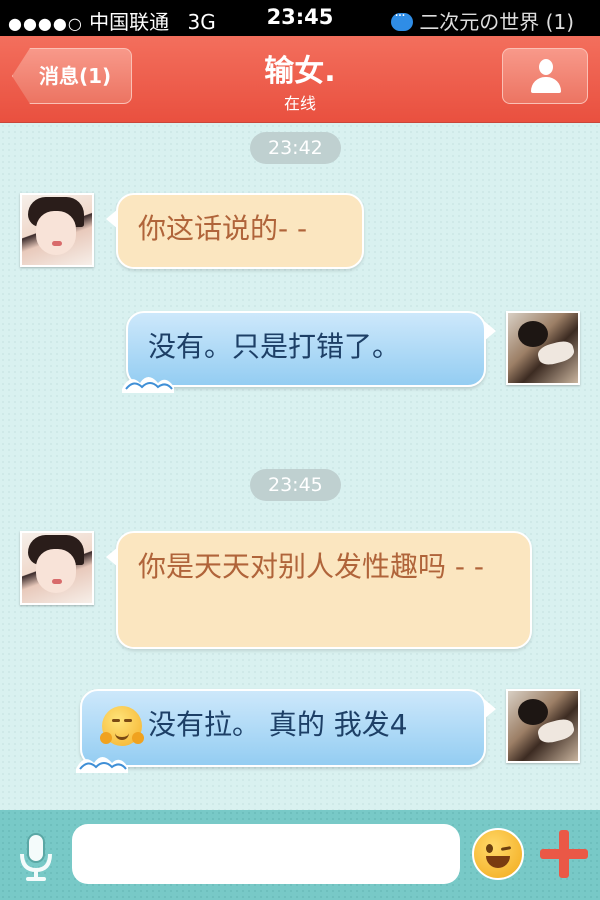 Image resolution: width=600 pixels, height=900 pixels. I want to click on message-text: 你这话说的- -, so click(223, 228).